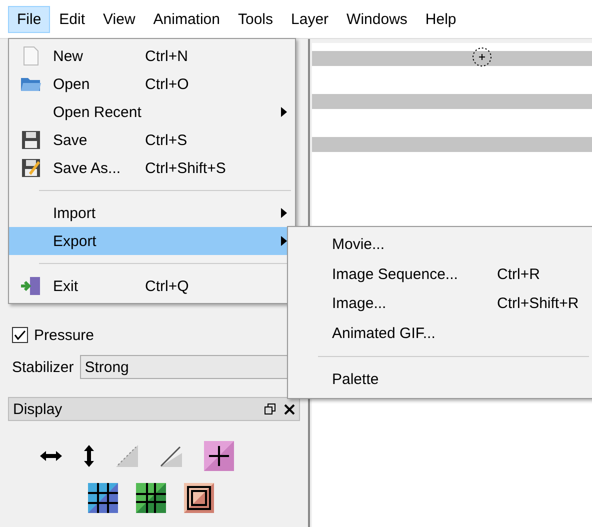 The width and height of the screenshot is (592, 527). I want to click on checkbox-label: Pressure, so click(64, 335).